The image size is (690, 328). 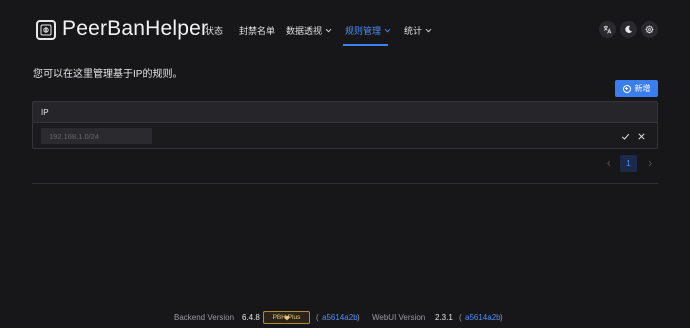 I want to click on settings-gear-icon, so click(x=649, y=29).